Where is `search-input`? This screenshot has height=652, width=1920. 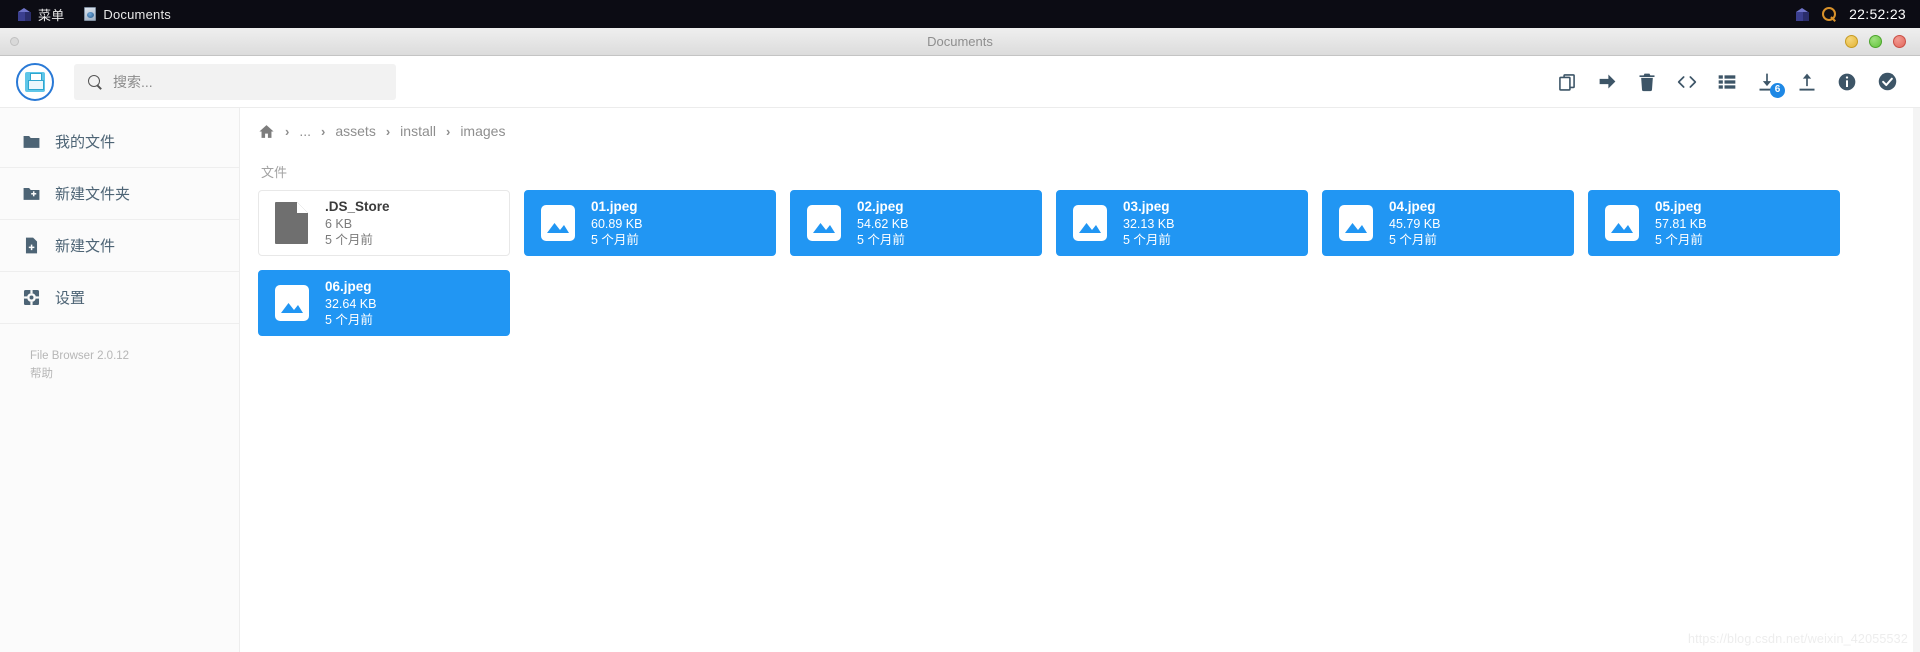 search-input is located at coordinates (247, 81).